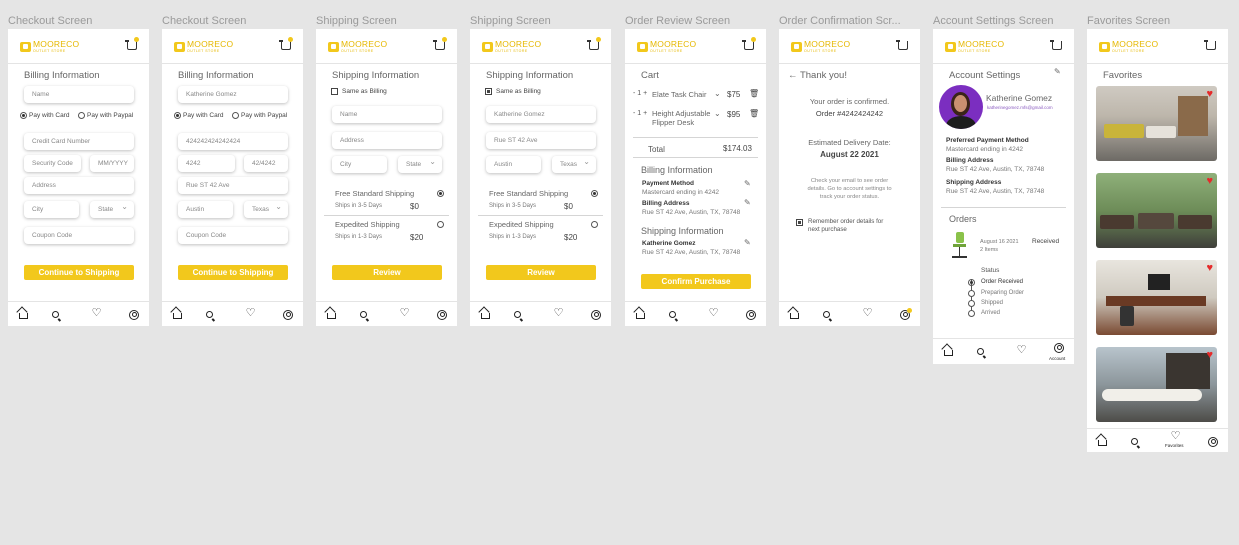 Image resolution: width=1239 pixels, height=545 pixels. Describe the element at coordinates (79, 94) in the screenshot. I see `name-field: Name` at that location.